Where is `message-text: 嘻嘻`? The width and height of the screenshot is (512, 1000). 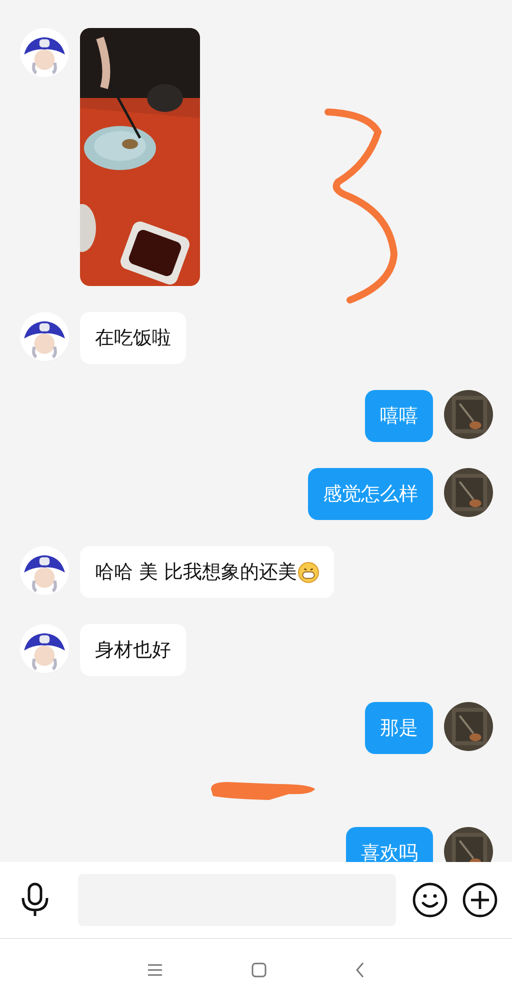 message-text: 嘻嘻 is located at coordinates (399, 416).